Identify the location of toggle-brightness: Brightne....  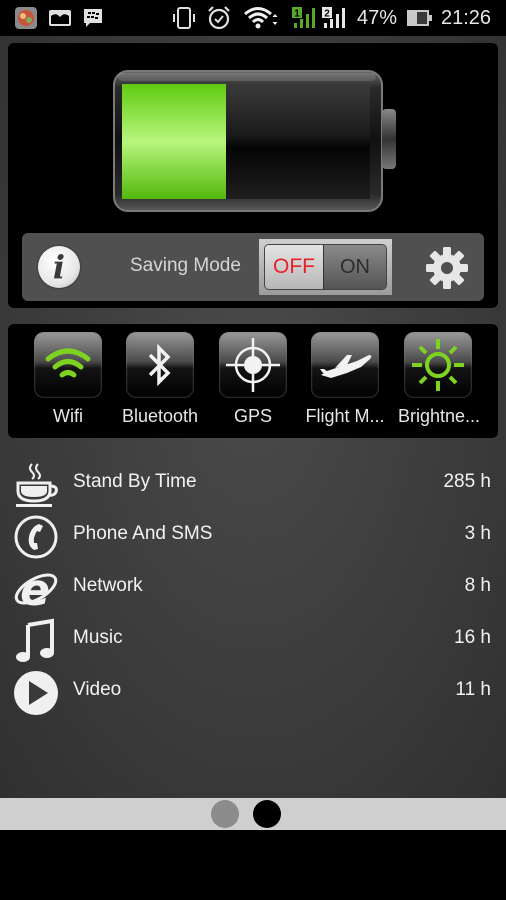
(439, 382).